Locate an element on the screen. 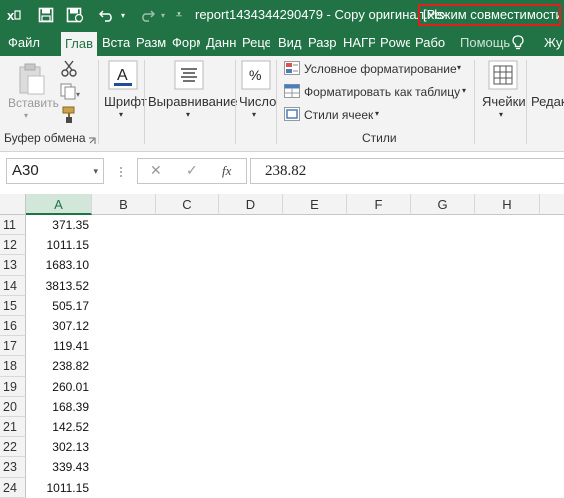 The height and width of the screenshot is (498, 564). tab-page-layout: Разм is located at coordinates (151, 43).